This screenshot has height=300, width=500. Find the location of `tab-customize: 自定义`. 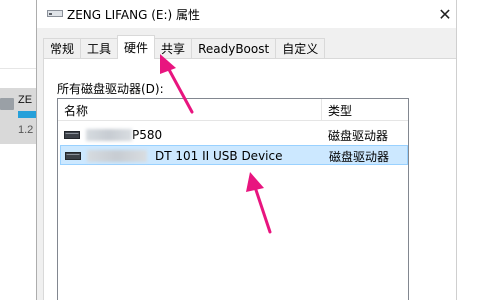

tab-customize: 自定义 is located at coordinates (300, 48).